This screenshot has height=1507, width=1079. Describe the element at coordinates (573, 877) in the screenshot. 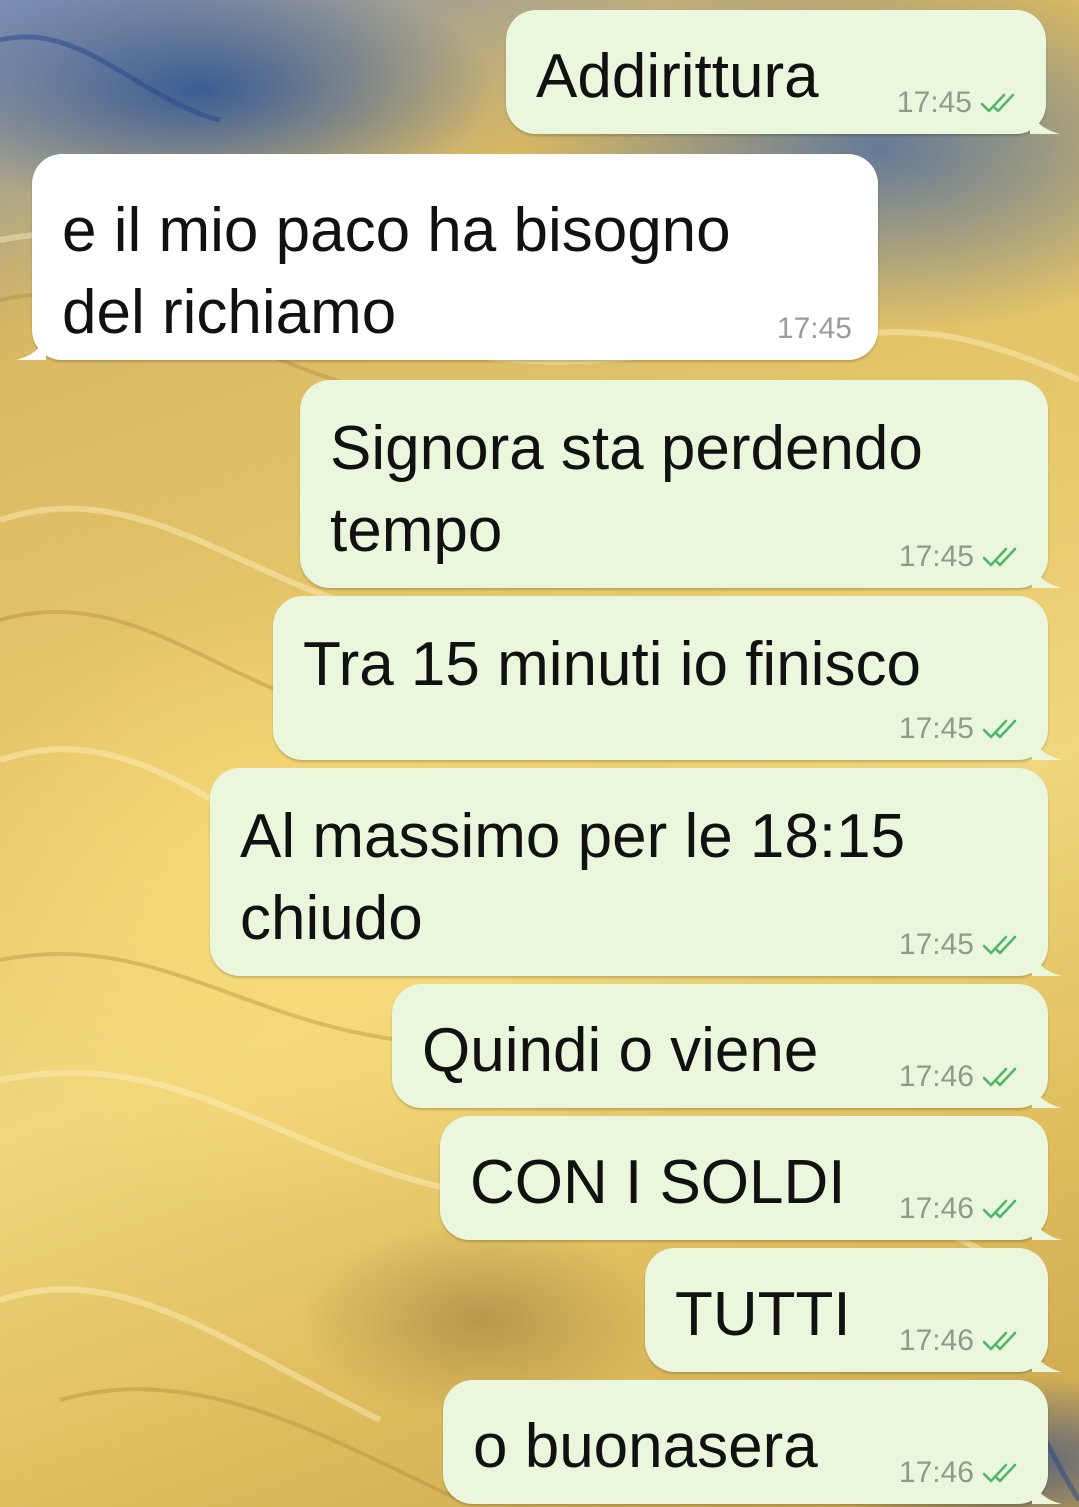

I see `message-text: Al massimo per le 18:15 chiudo` at that location.